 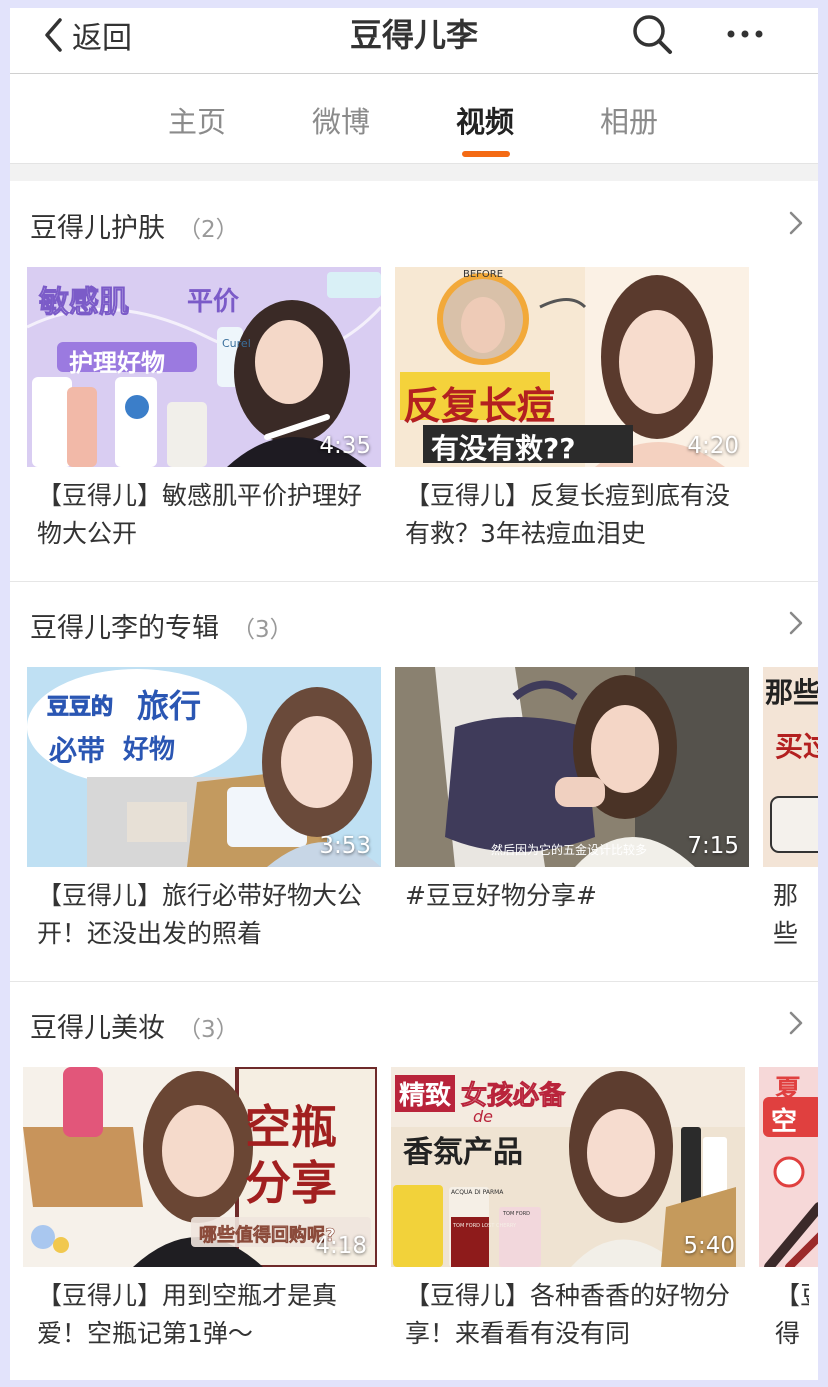 I want to click on thumbnail-title: 豆豆的, so click(x=80, y=708).